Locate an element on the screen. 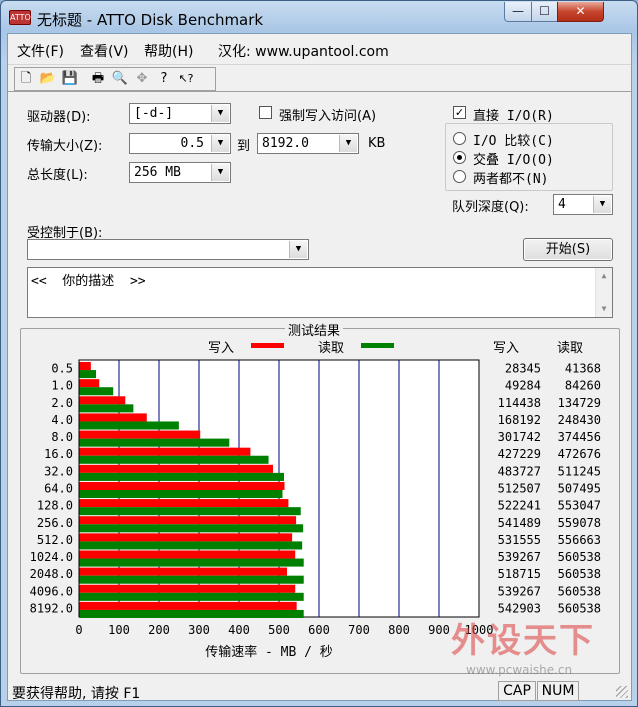 This screenshot has width=638, height=707. transfer-to-select: 8192.0 ▼ is located at coordinates (308, 143).